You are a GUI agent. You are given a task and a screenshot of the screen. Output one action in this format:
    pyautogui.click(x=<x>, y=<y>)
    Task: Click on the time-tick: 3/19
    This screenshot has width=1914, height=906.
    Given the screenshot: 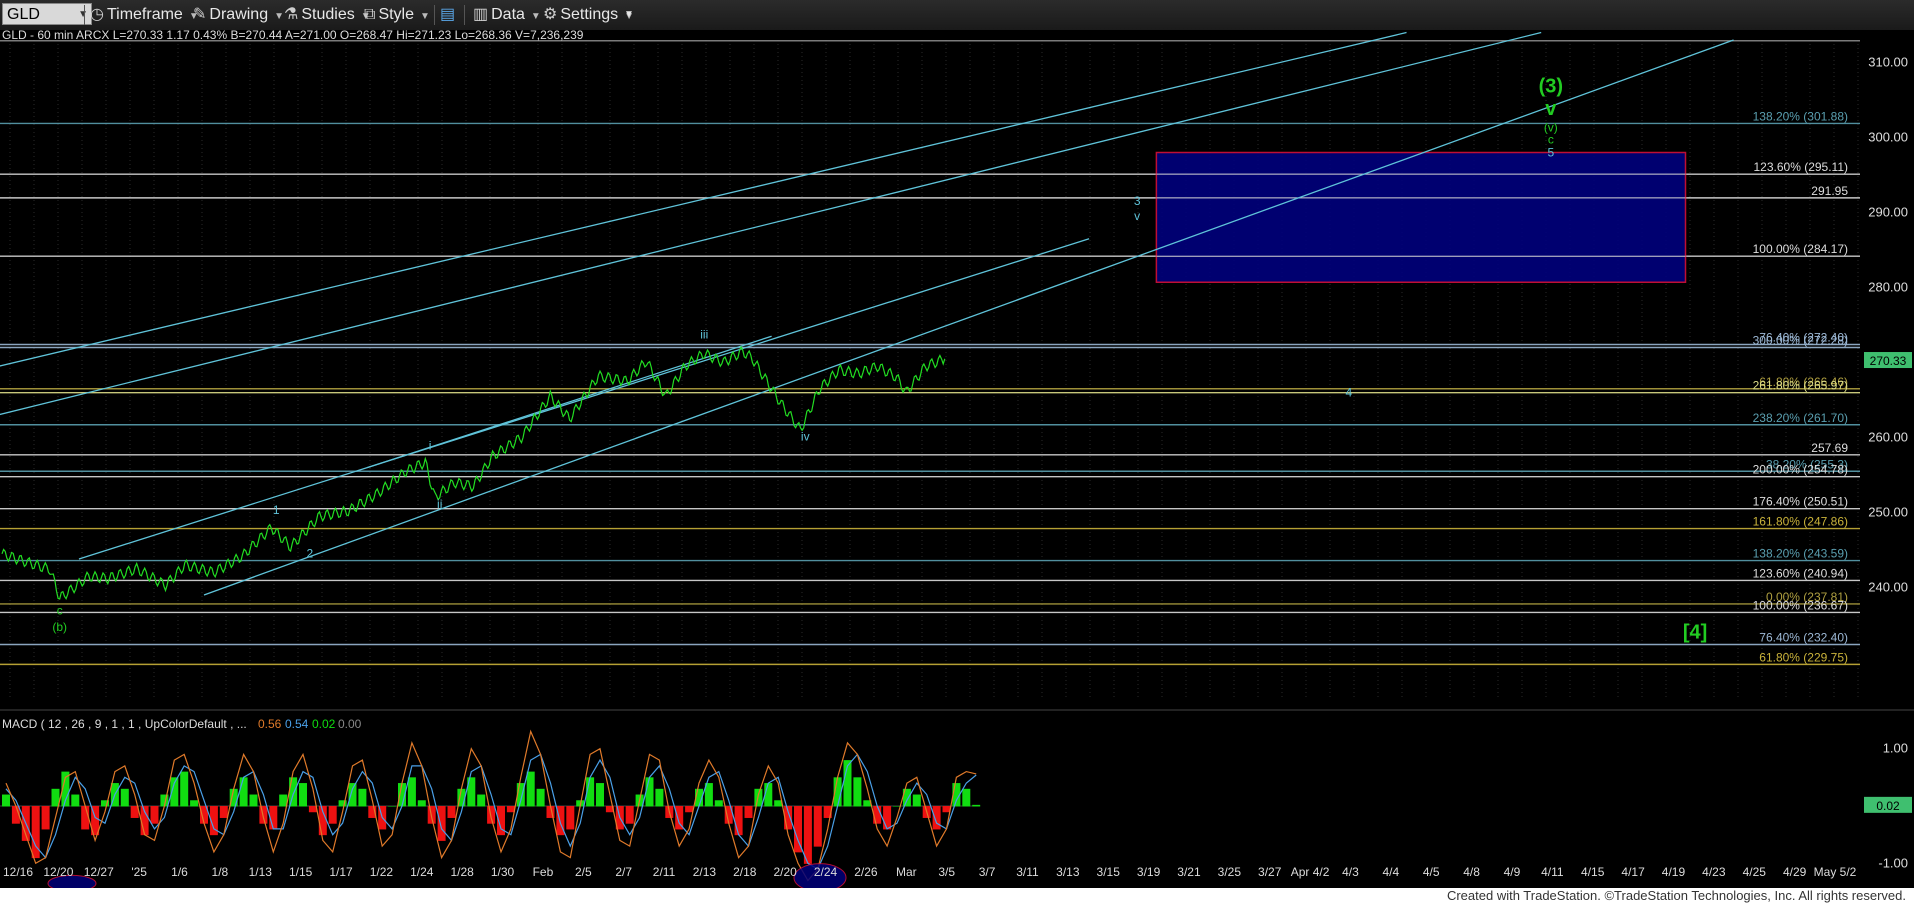 What is the action you would take?
    pyautogui.click(x=1149, y=872)
    